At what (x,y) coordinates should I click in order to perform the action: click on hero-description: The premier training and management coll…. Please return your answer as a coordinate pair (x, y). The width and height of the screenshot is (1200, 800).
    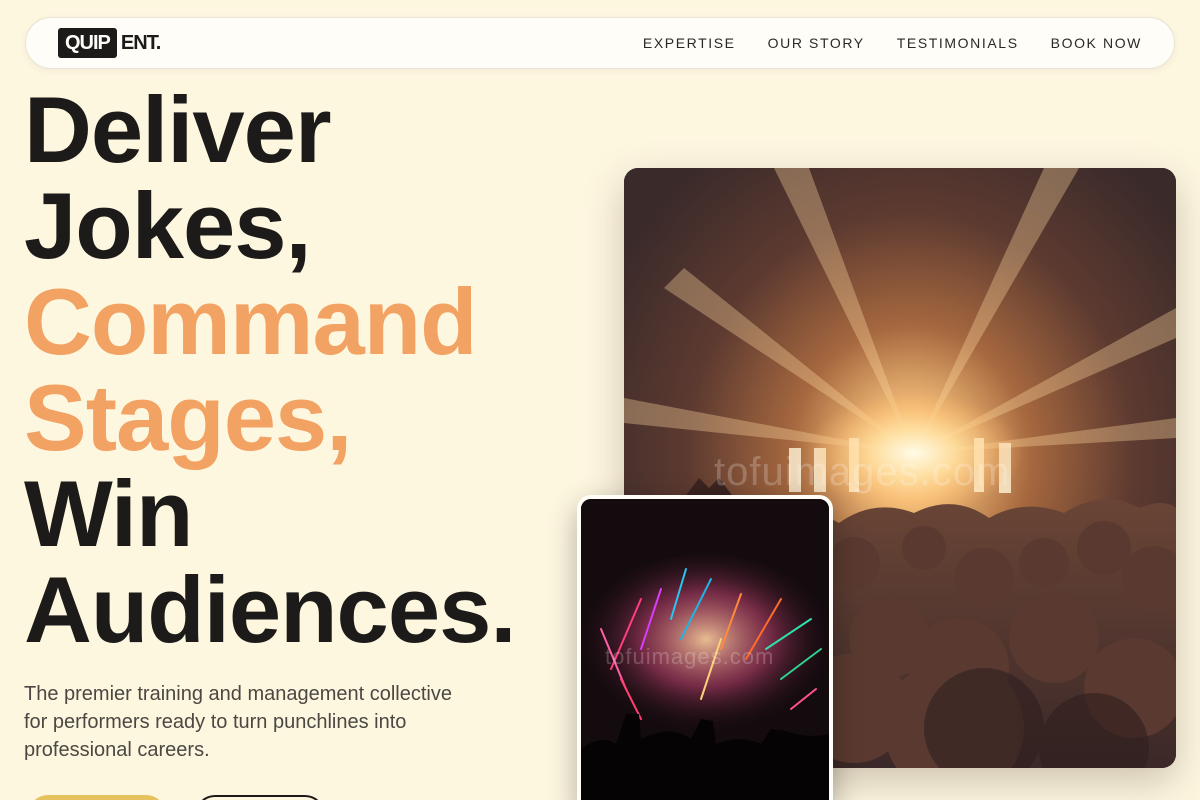
    Looking at the image, I should click on (238, 722).